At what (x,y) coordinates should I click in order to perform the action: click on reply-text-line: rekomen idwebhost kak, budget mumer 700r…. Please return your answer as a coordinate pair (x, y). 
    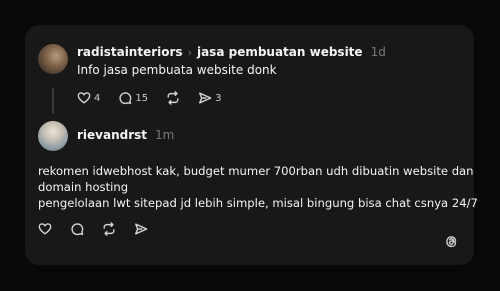
    Looking at the image, I should click on (256, 171).